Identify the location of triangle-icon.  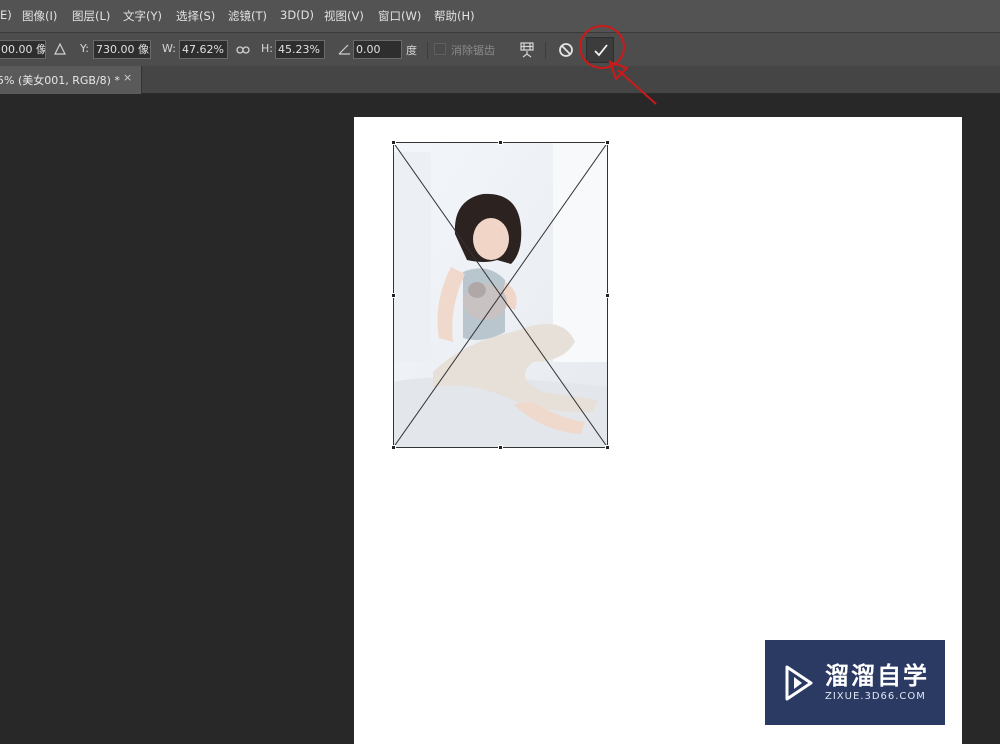
(60, 49).